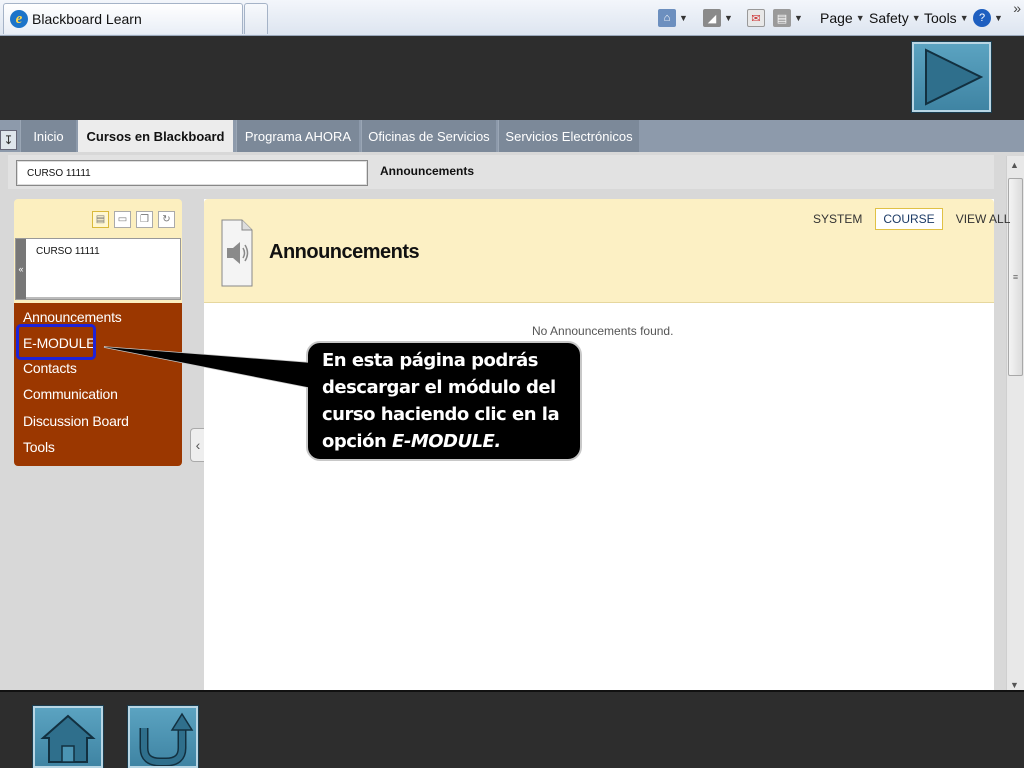  I want to click on return-icon, so click(166, 739).